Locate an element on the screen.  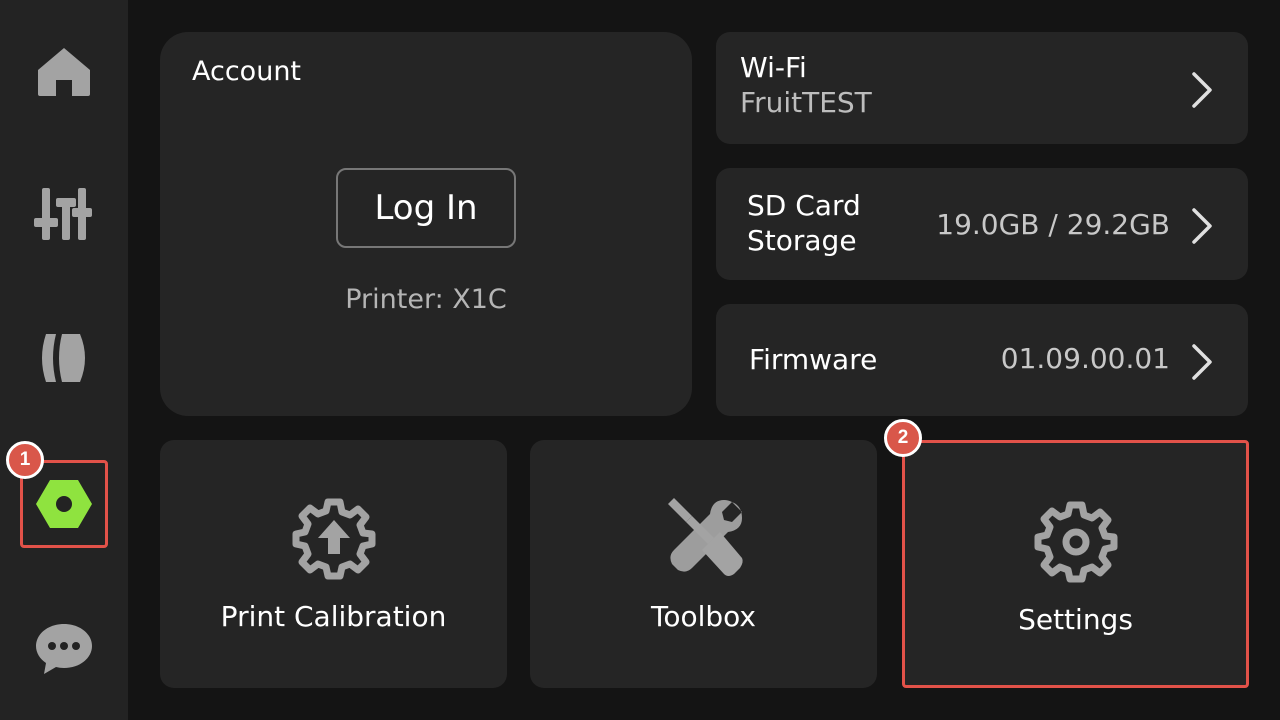
step-2-badge: 2 is located at coordinates (903, 438).